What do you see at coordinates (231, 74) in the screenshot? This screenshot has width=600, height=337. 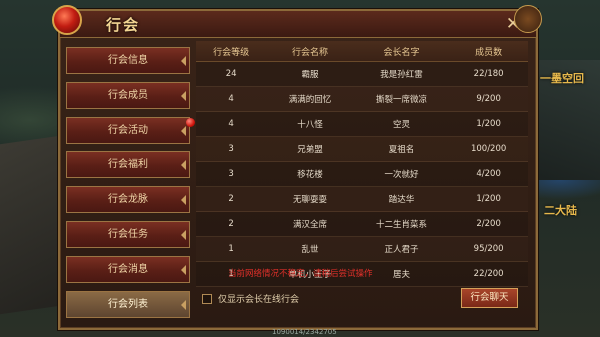 I see `cell-level: 24` at bounding box center [231, 74].